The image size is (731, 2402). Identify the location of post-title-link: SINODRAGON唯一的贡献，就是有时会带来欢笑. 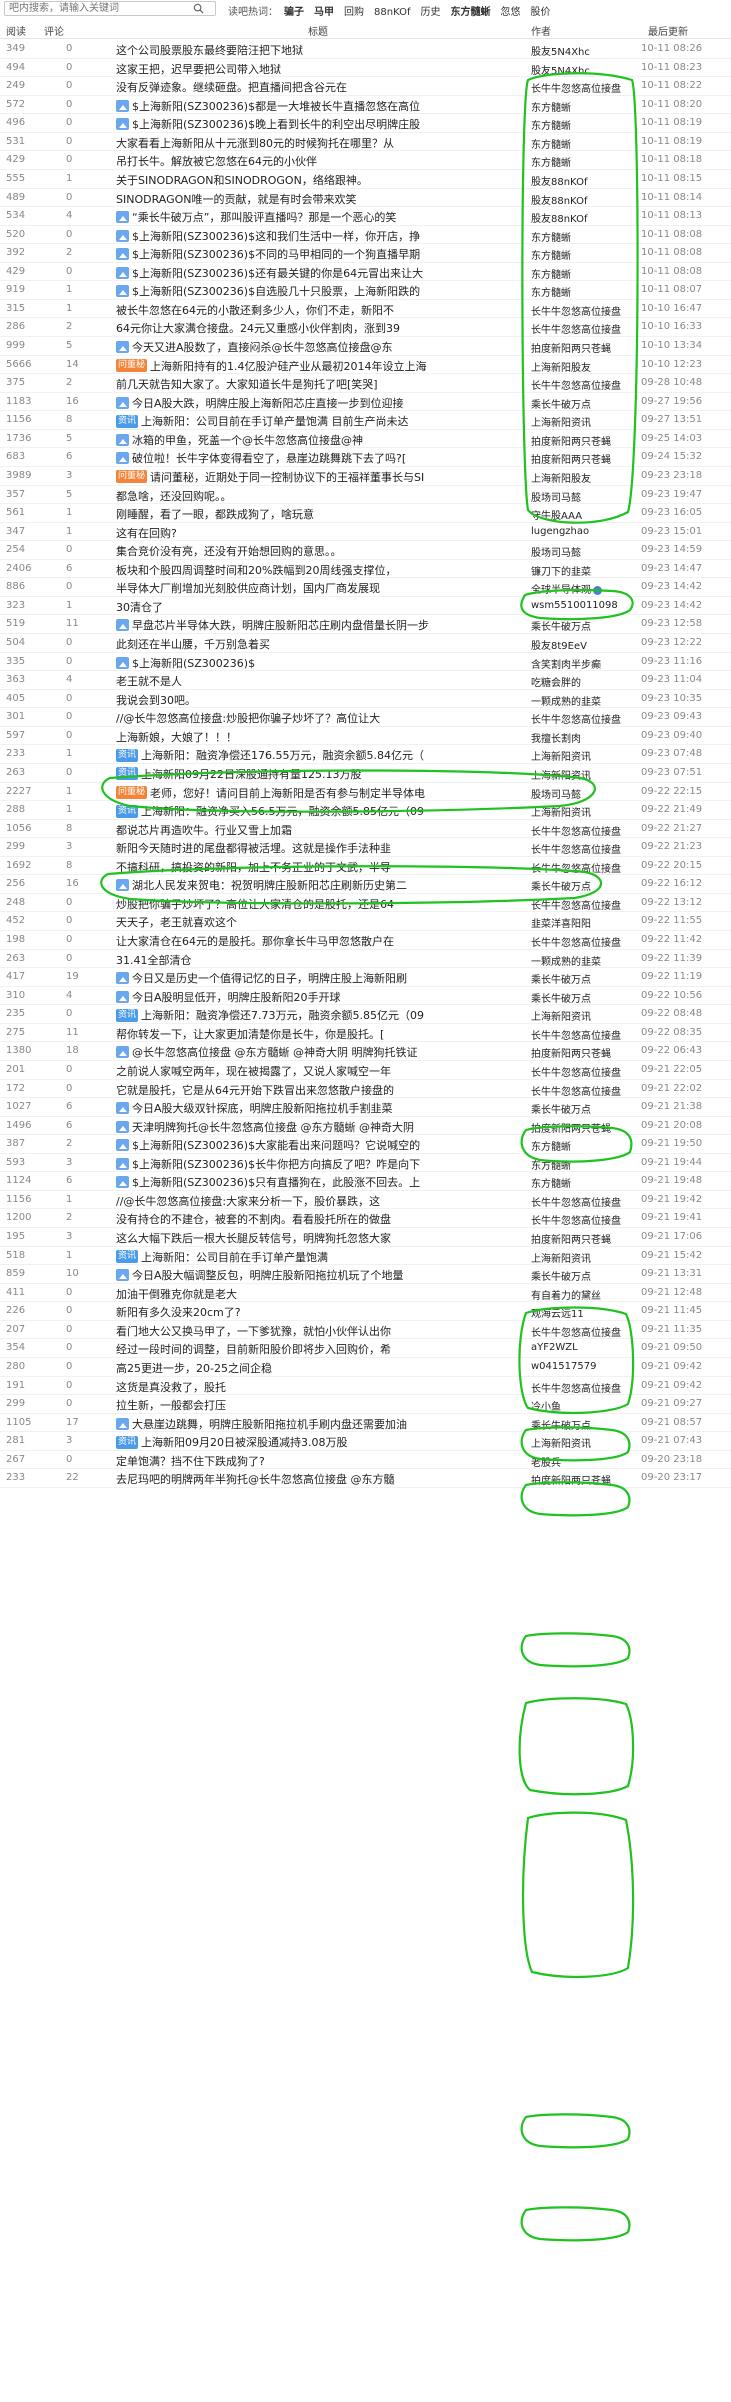
(236, 199).